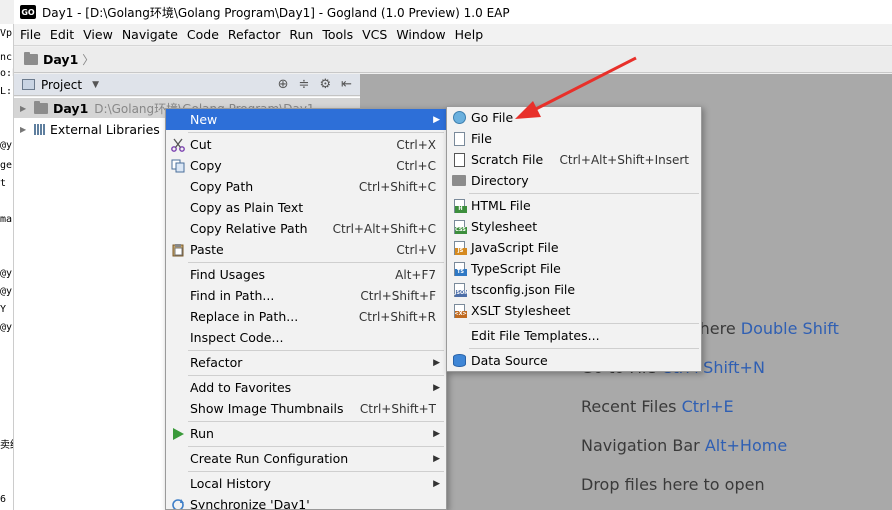  What do you see at coordinates (39, 129) in the screenshot?
I see `libraries-icon` at bounding box center [39, 129].